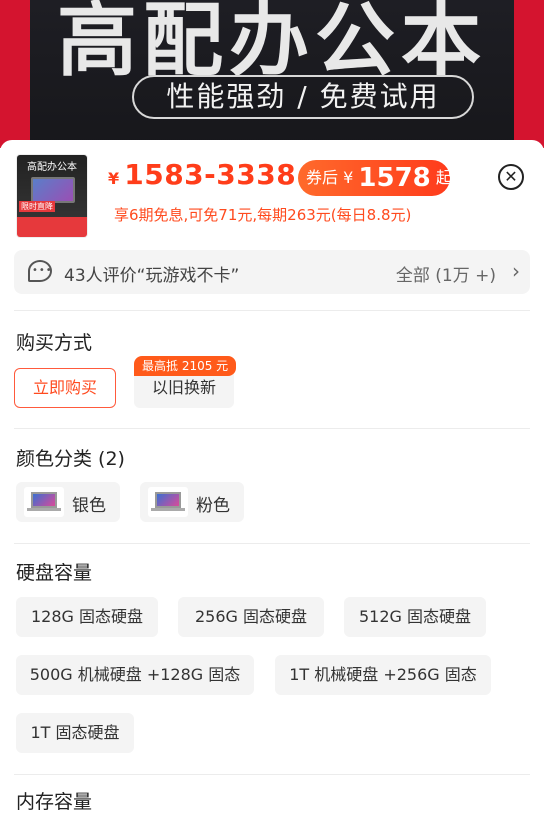 The image size is (544, 814). What do you see at coordinates (54, 573) in the screenshot?
I see `storage-title: 硬盘容量` at bounding box center [54, 573].